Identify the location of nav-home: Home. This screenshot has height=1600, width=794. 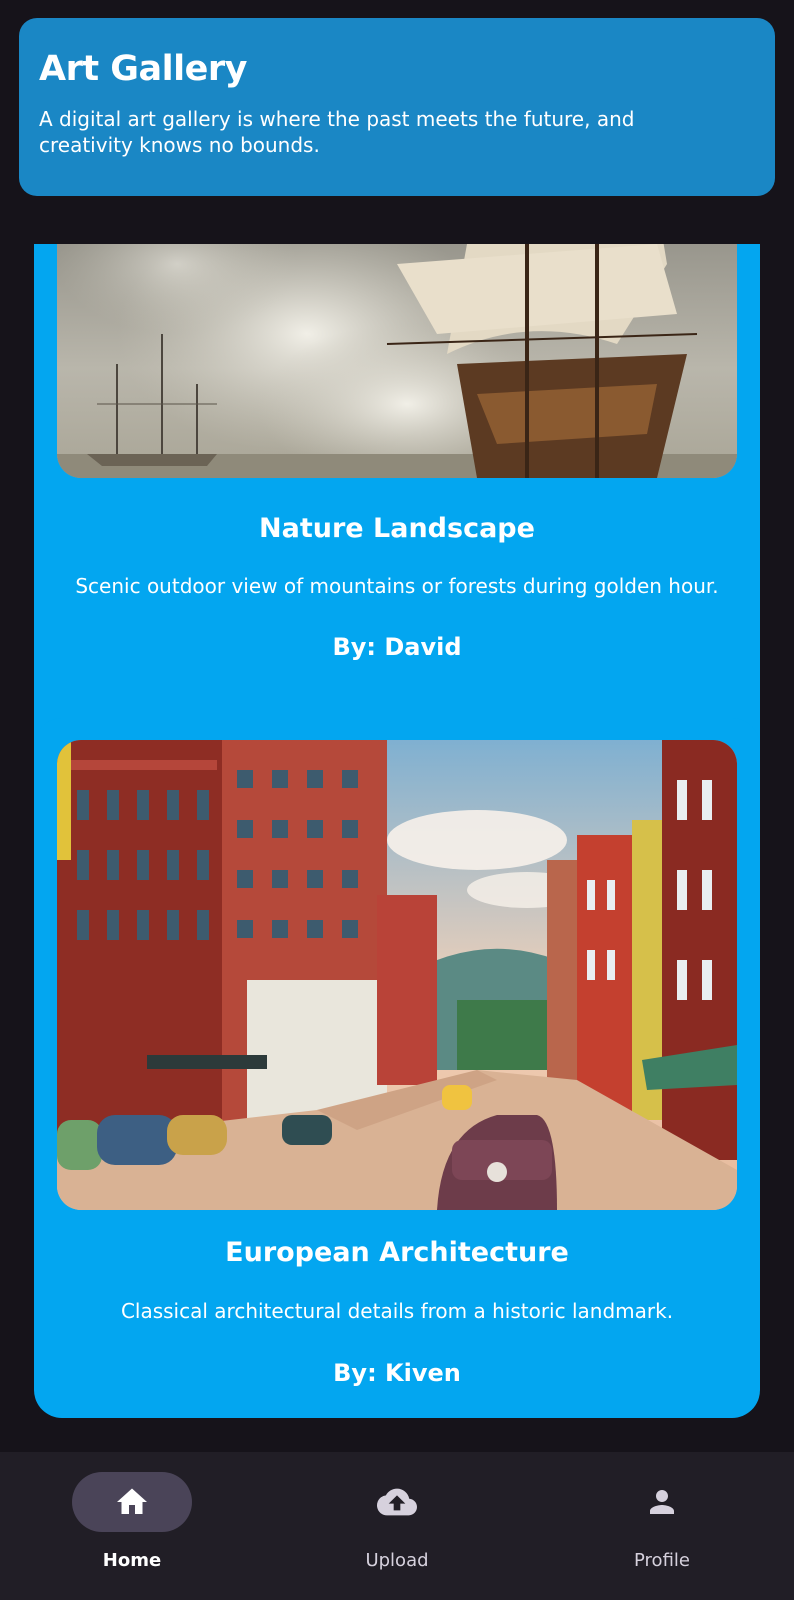
(132, 1527).